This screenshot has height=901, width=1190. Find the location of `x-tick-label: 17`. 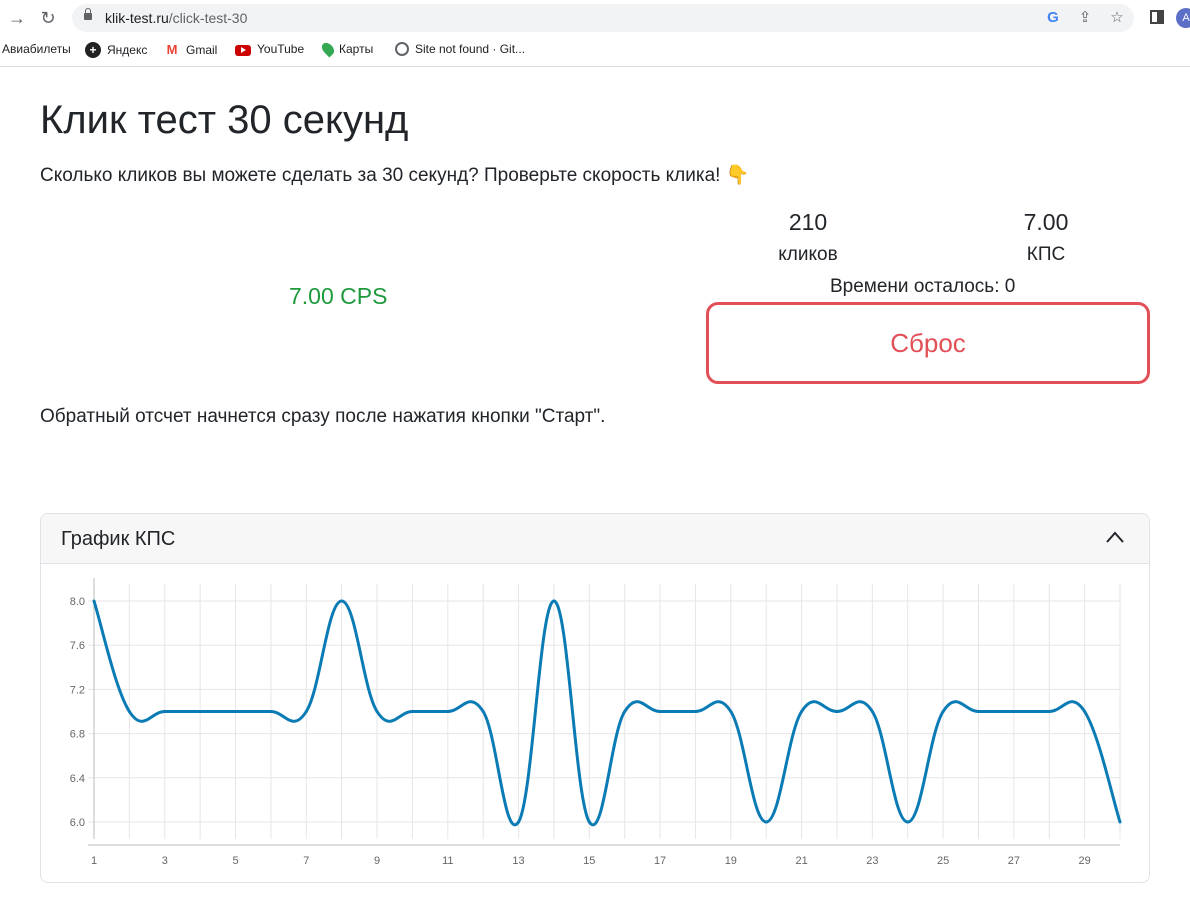

x-tick-label: 17 is located at coordinates (660, 861).